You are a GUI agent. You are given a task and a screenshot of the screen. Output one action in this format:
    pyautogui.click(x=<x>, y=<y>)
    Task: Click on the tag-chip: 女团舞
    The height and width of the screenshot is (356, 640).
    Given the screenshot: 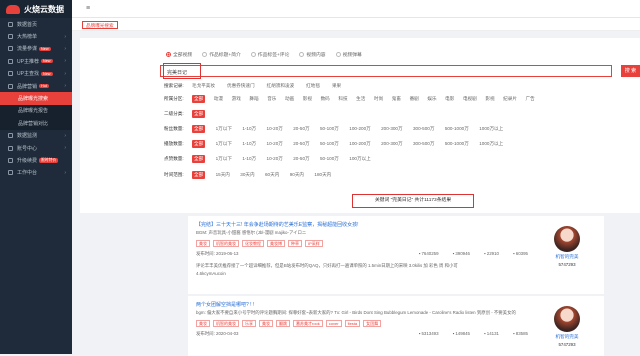 What is the action you would take?
    pyautogui.click(x=372, y=323)
    